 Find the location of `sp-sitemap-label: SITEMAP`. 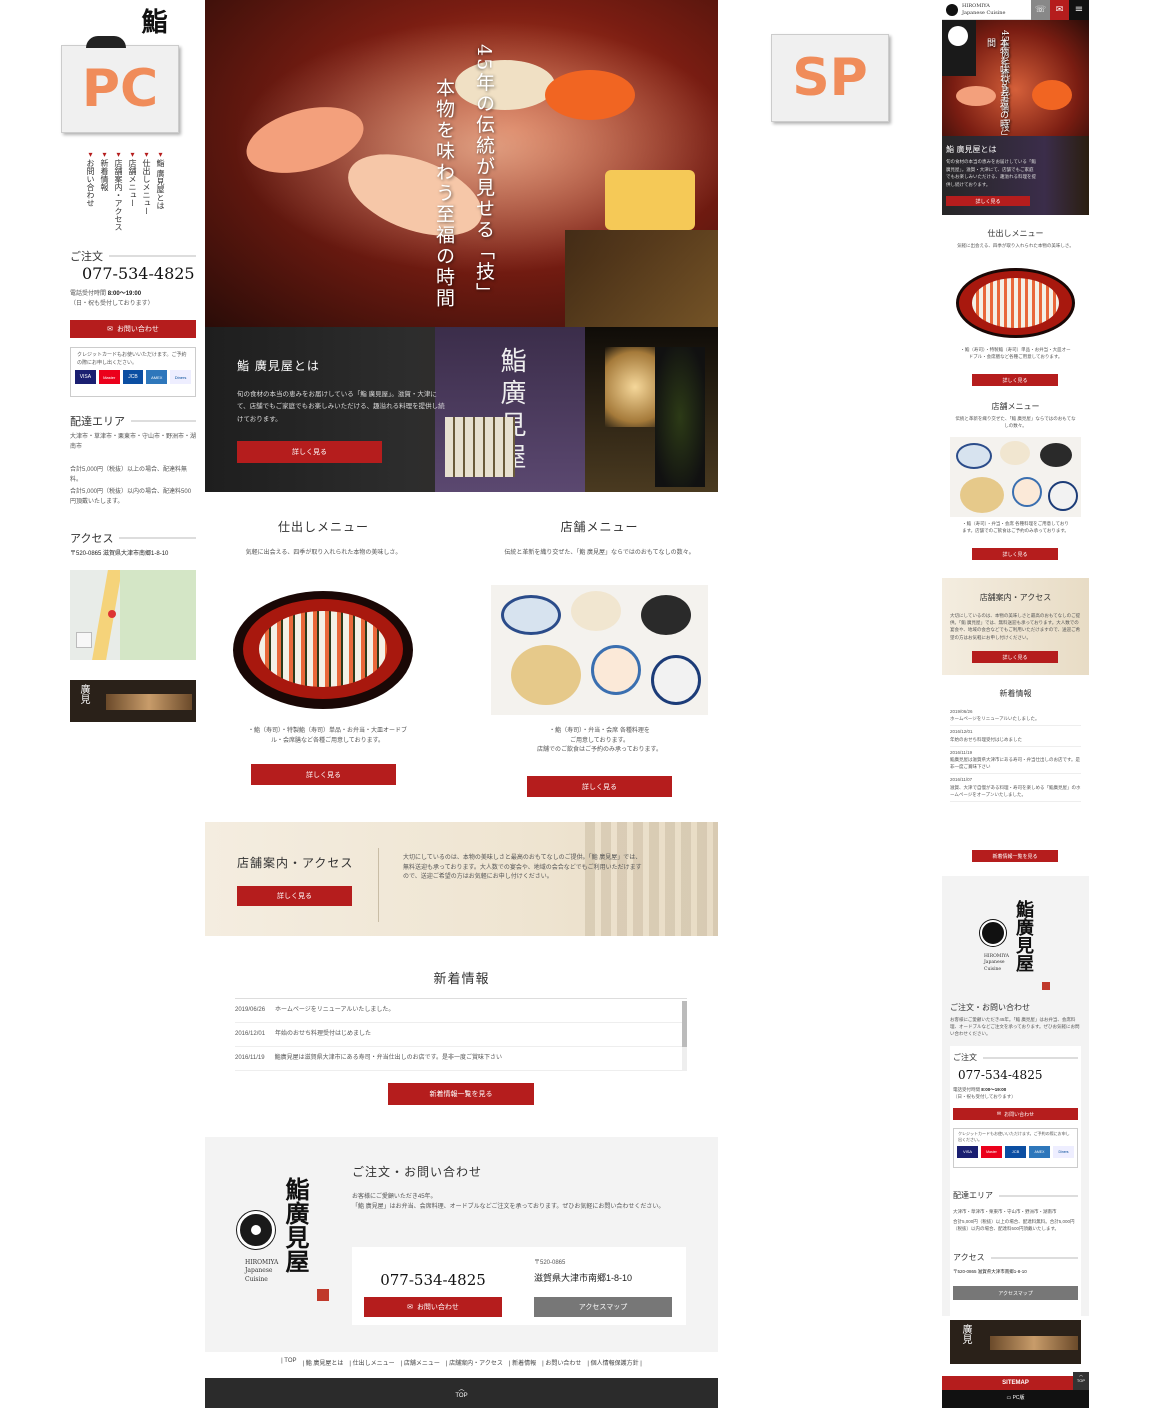

sp-sitemap-label: SITEMAP is located at coordinates (1015, 1383).